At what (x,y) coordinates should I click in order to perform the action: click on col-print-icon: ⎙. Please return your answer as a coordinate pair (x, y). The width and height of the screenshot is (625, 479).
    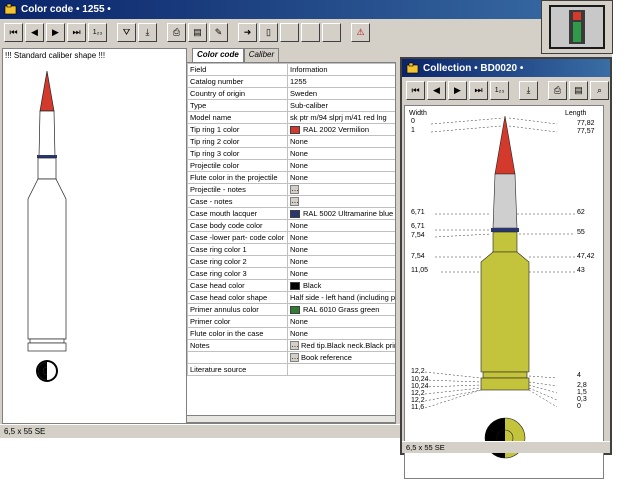
    Looking at the image, I should click on (557, 90).